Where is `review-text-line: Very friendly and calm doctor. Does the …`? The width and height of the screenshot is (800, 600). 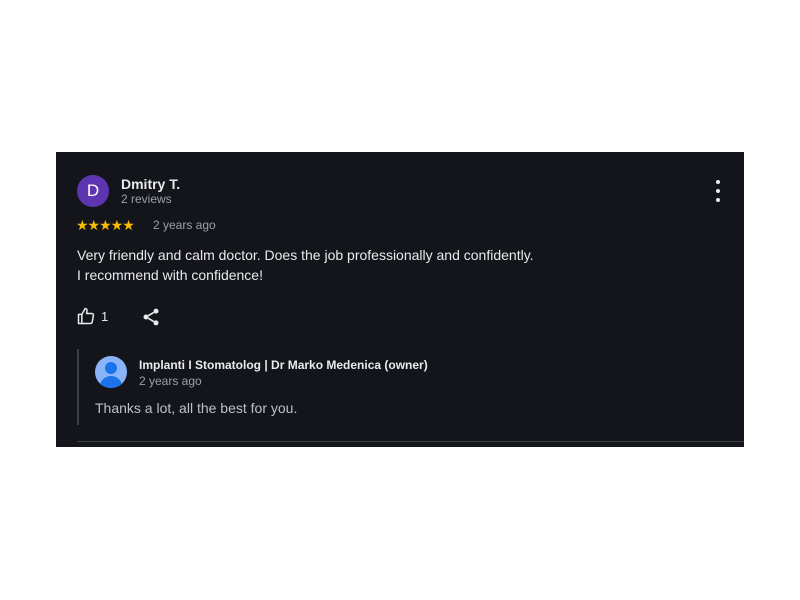 review-text-line: Very friendly and calm doctor. Does the … is located at coordinates (305, 255).